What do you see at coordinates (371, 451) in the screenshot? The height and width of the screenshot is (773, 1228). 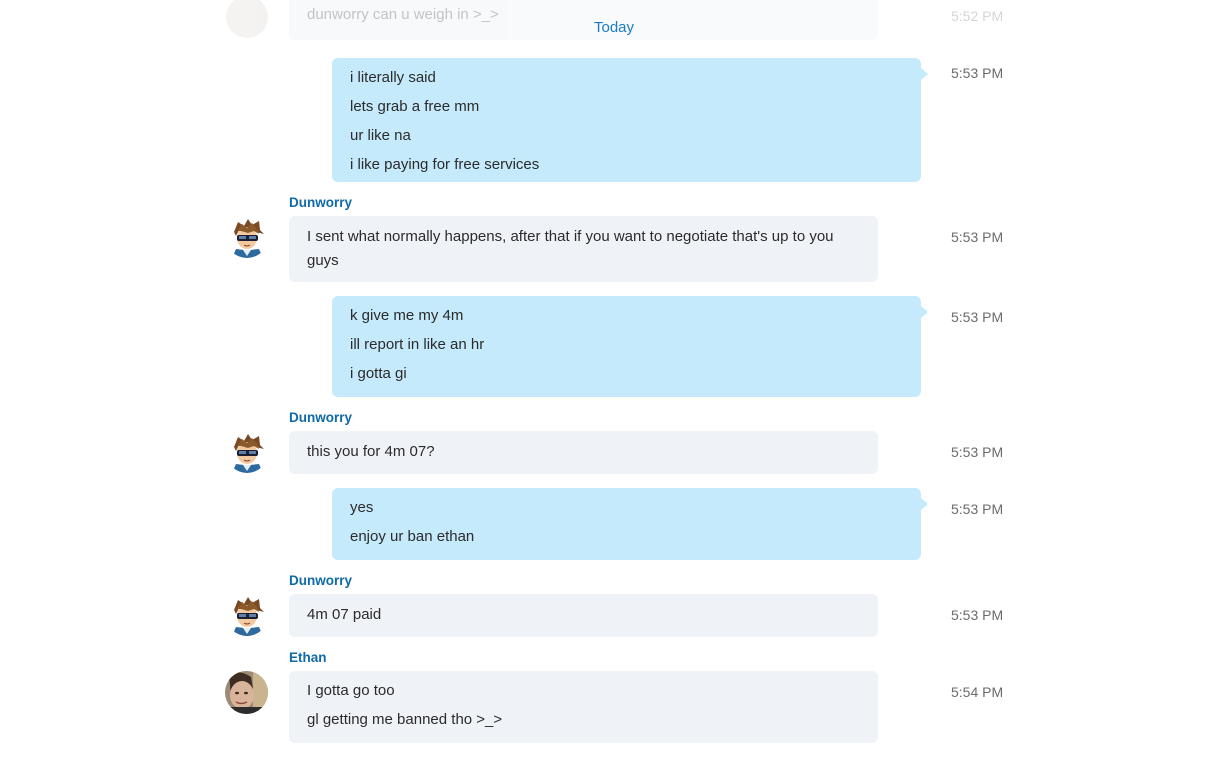 I see `message-line: this you for 4m 07?` at bounding box center [371, 451].